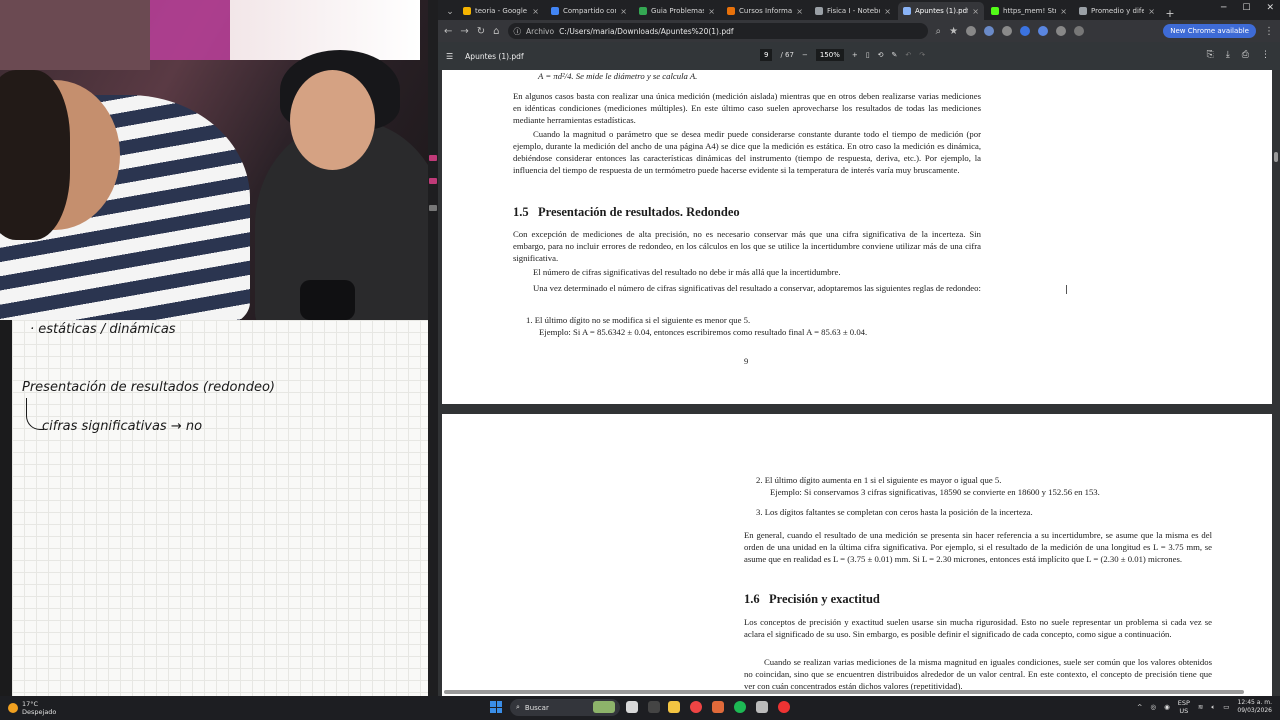  What do you see at coordinates (1061, 31) in the screenshot?
I see `puzzle-icon` at bounding box center [1061, 31].